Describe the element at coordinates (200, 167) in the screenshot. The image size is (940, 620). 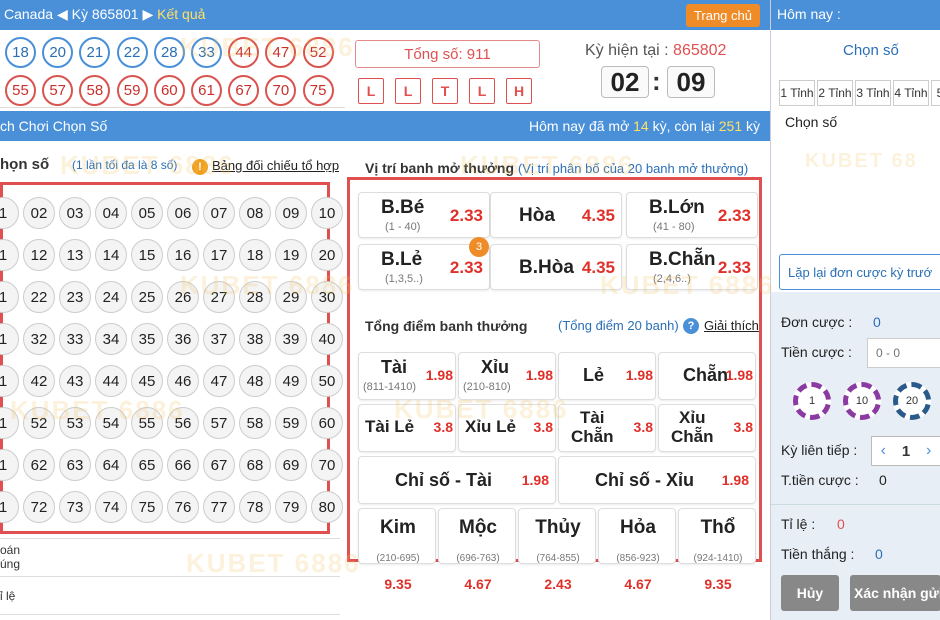
I see `info-icon: !` at that location.